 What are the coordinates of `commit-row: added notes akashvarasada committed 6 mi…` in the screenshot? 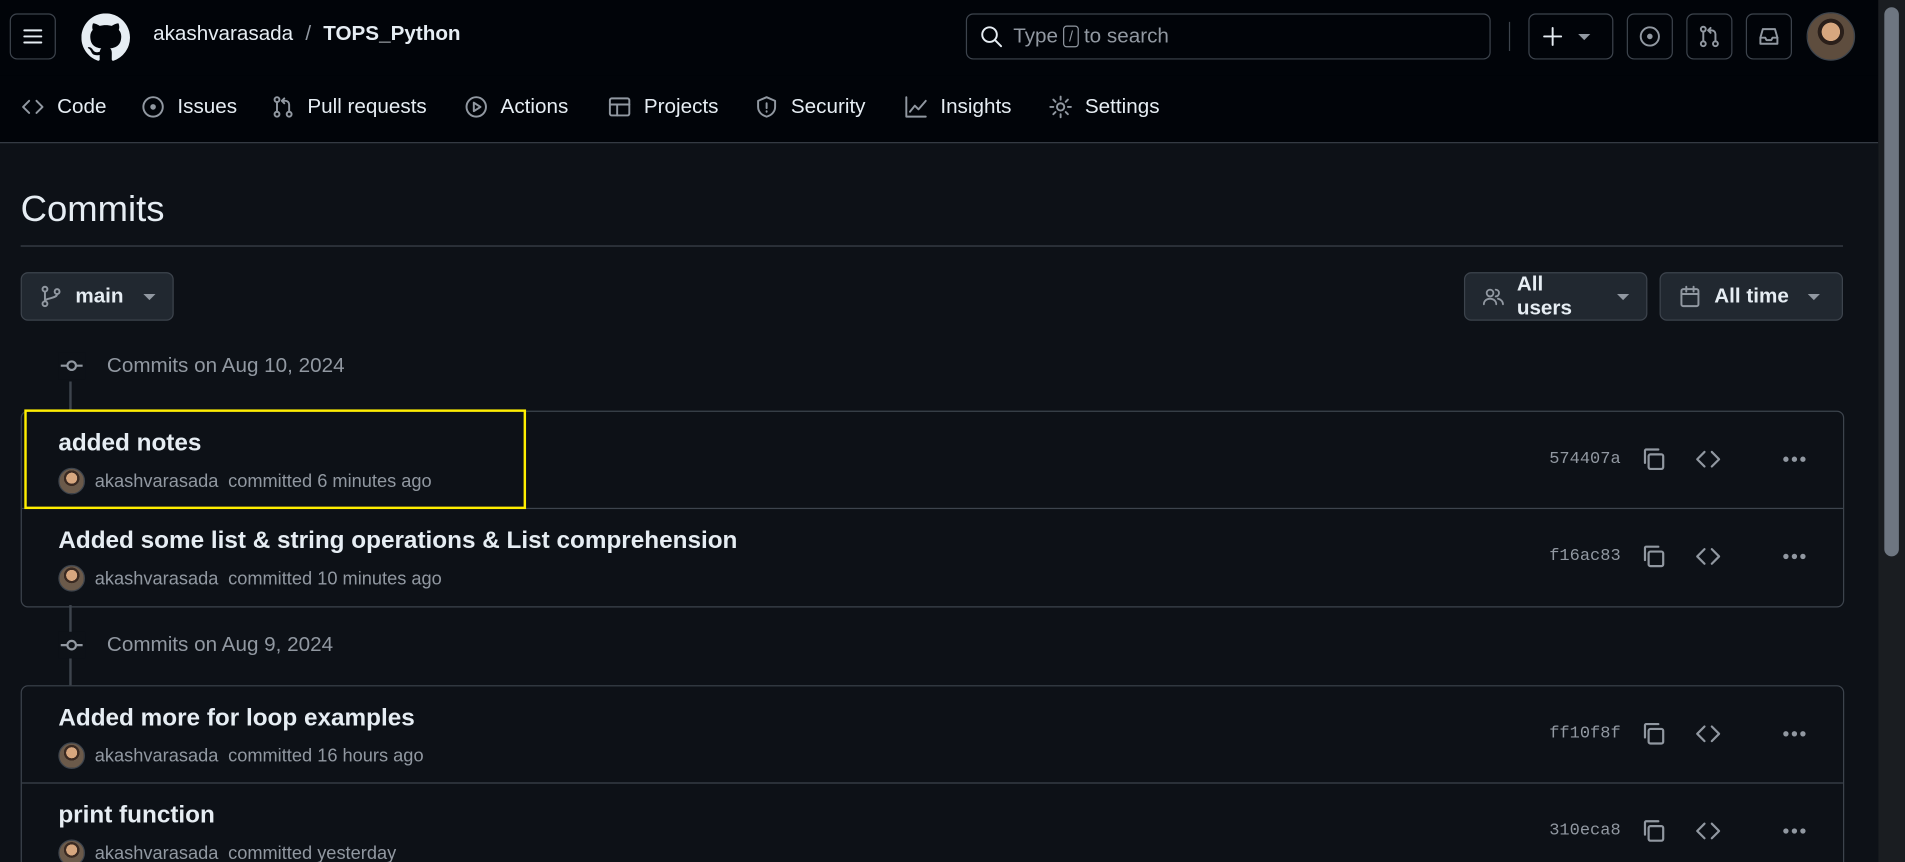 It's located at (932, 459).